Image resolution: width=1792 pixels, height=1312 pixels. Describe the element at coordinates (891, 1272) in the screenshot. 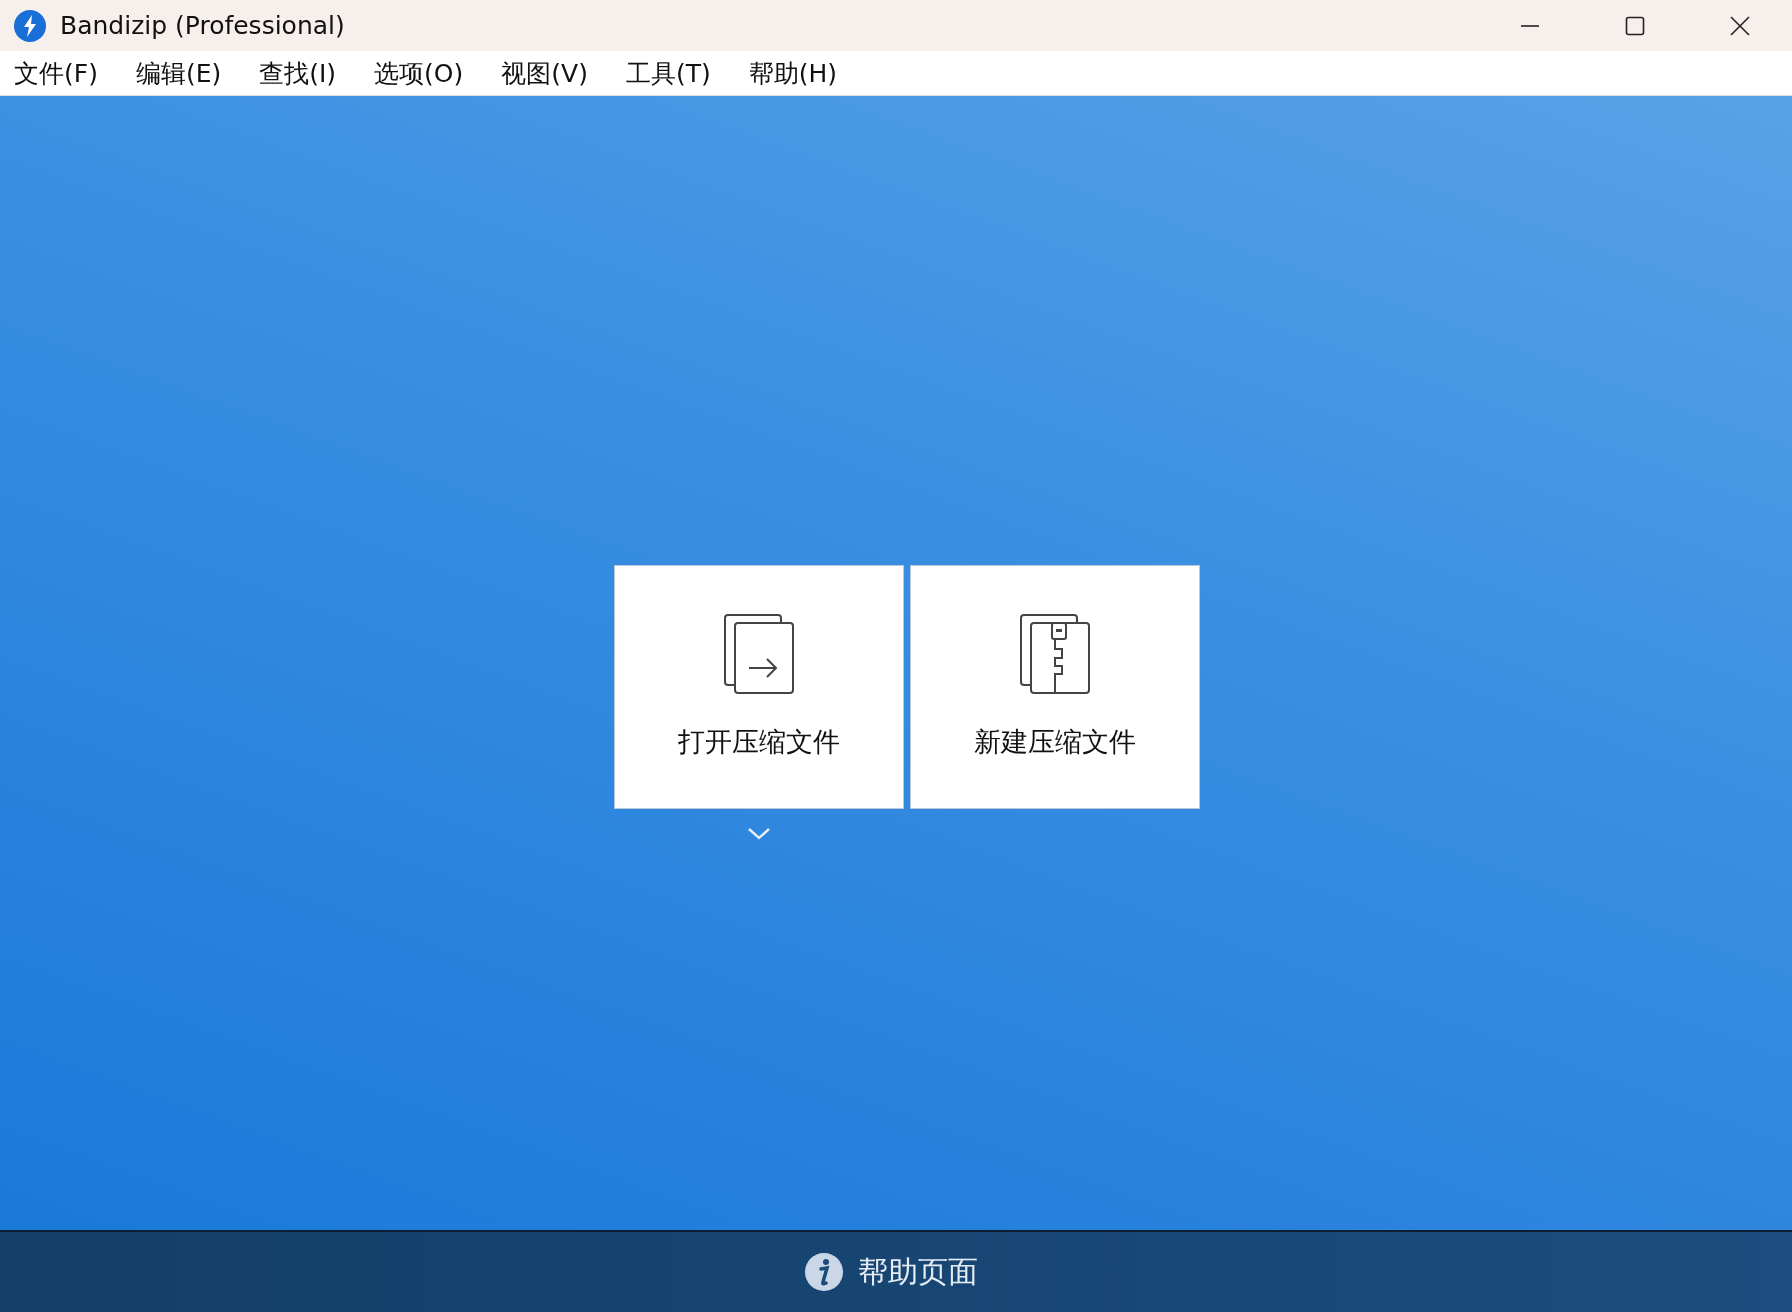

I see `help-page-link: 帮助页面` at that location.